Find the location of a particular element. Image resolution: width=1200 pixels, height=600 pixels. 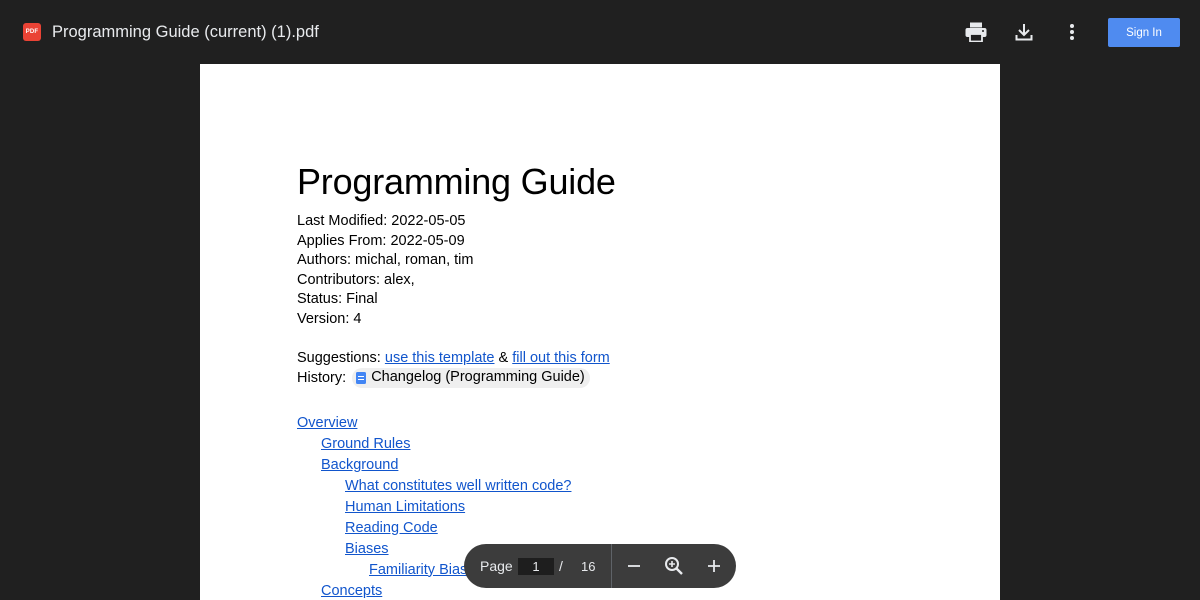

more-vert-icon is located at coordinates (1072, 32).